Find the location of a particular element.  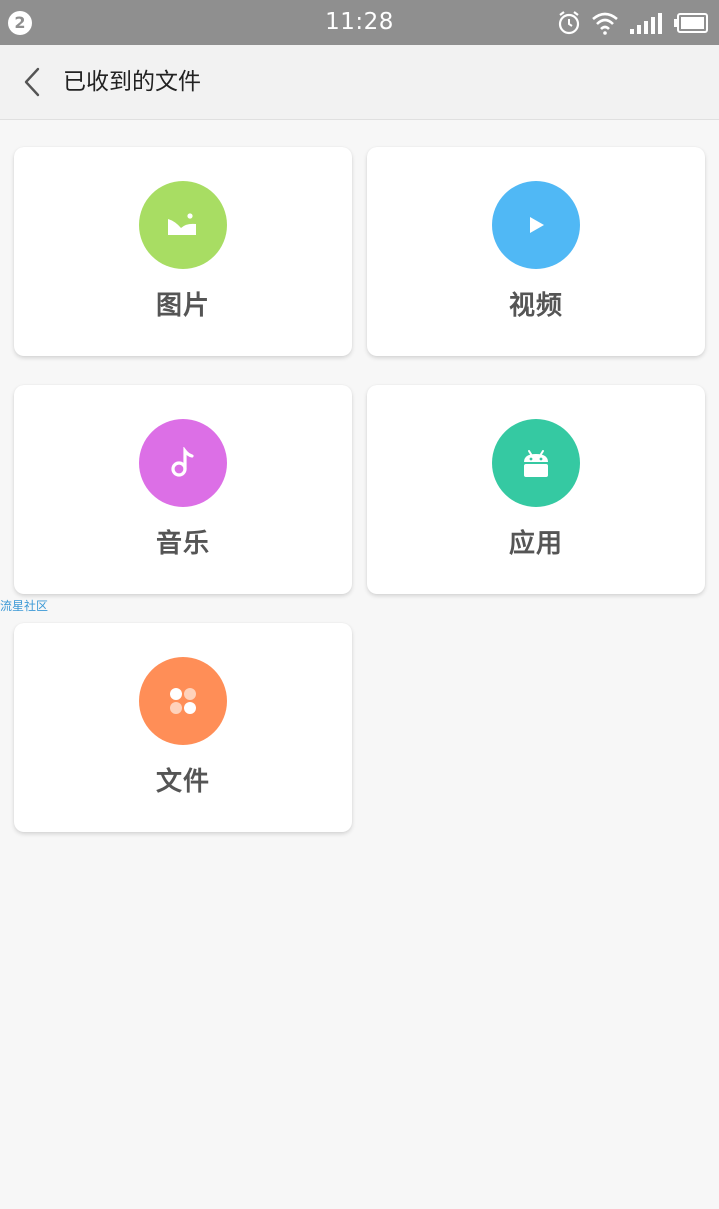

alarm-icon is located at coordinates (569, 23).